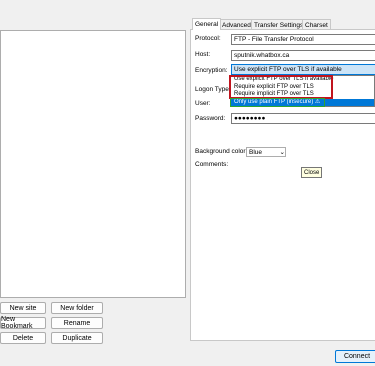 The height and width of the screenshot is (366, 375). I want to click on background-color-select: Blue ⌄, so click(266, 152).